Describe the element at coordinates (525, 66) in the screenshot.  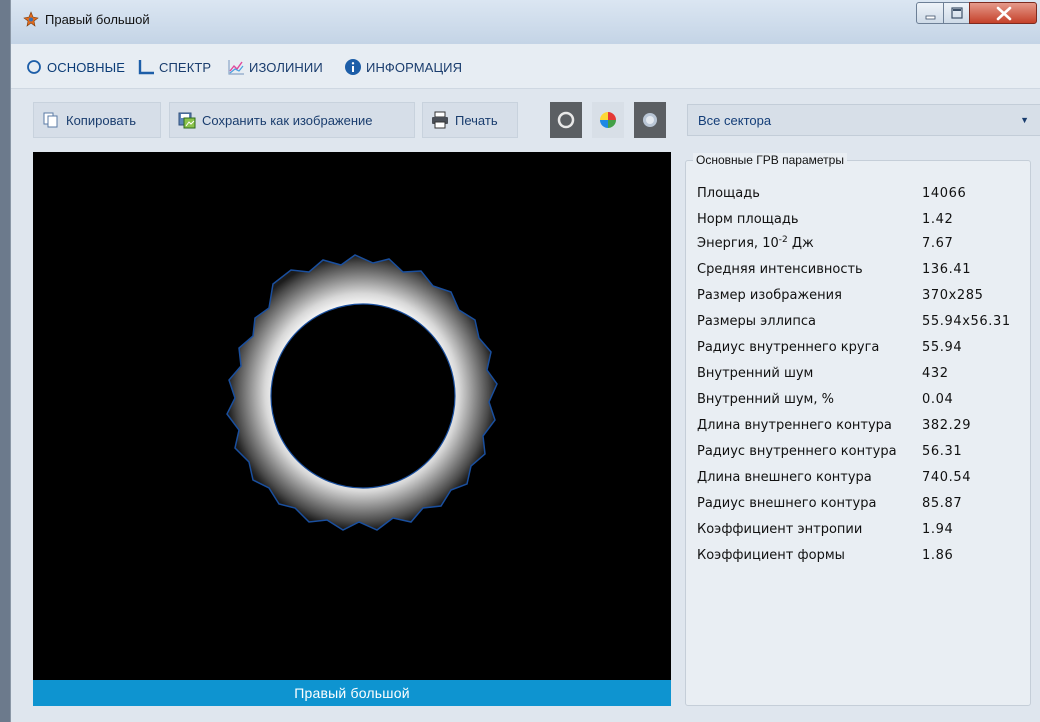
I see `tab-bar: ОСНОВНЫЕ СПЕКТР ИЗОЛИНИИ ИНФОРМАЦИЯ` at that location.